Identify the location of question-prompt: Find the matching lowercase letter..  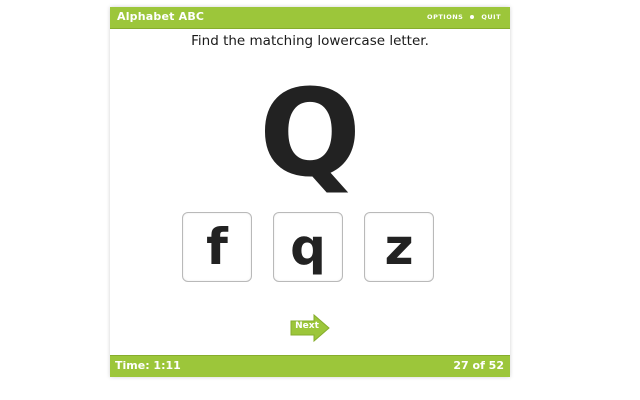
(310, 41).